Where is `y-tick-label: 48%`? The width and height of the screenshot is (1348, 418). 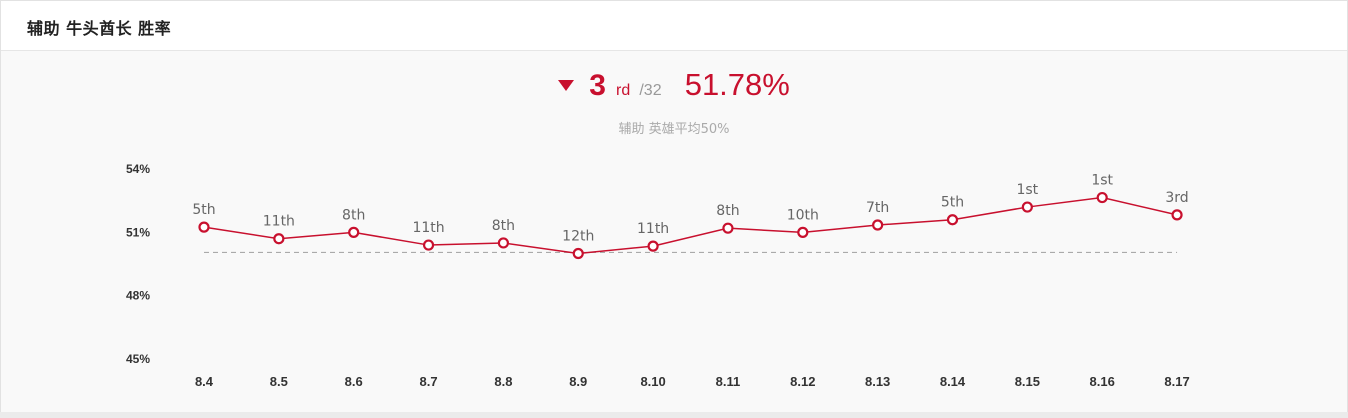
y-tick-label: 48% is located at coordinates (138, 296).